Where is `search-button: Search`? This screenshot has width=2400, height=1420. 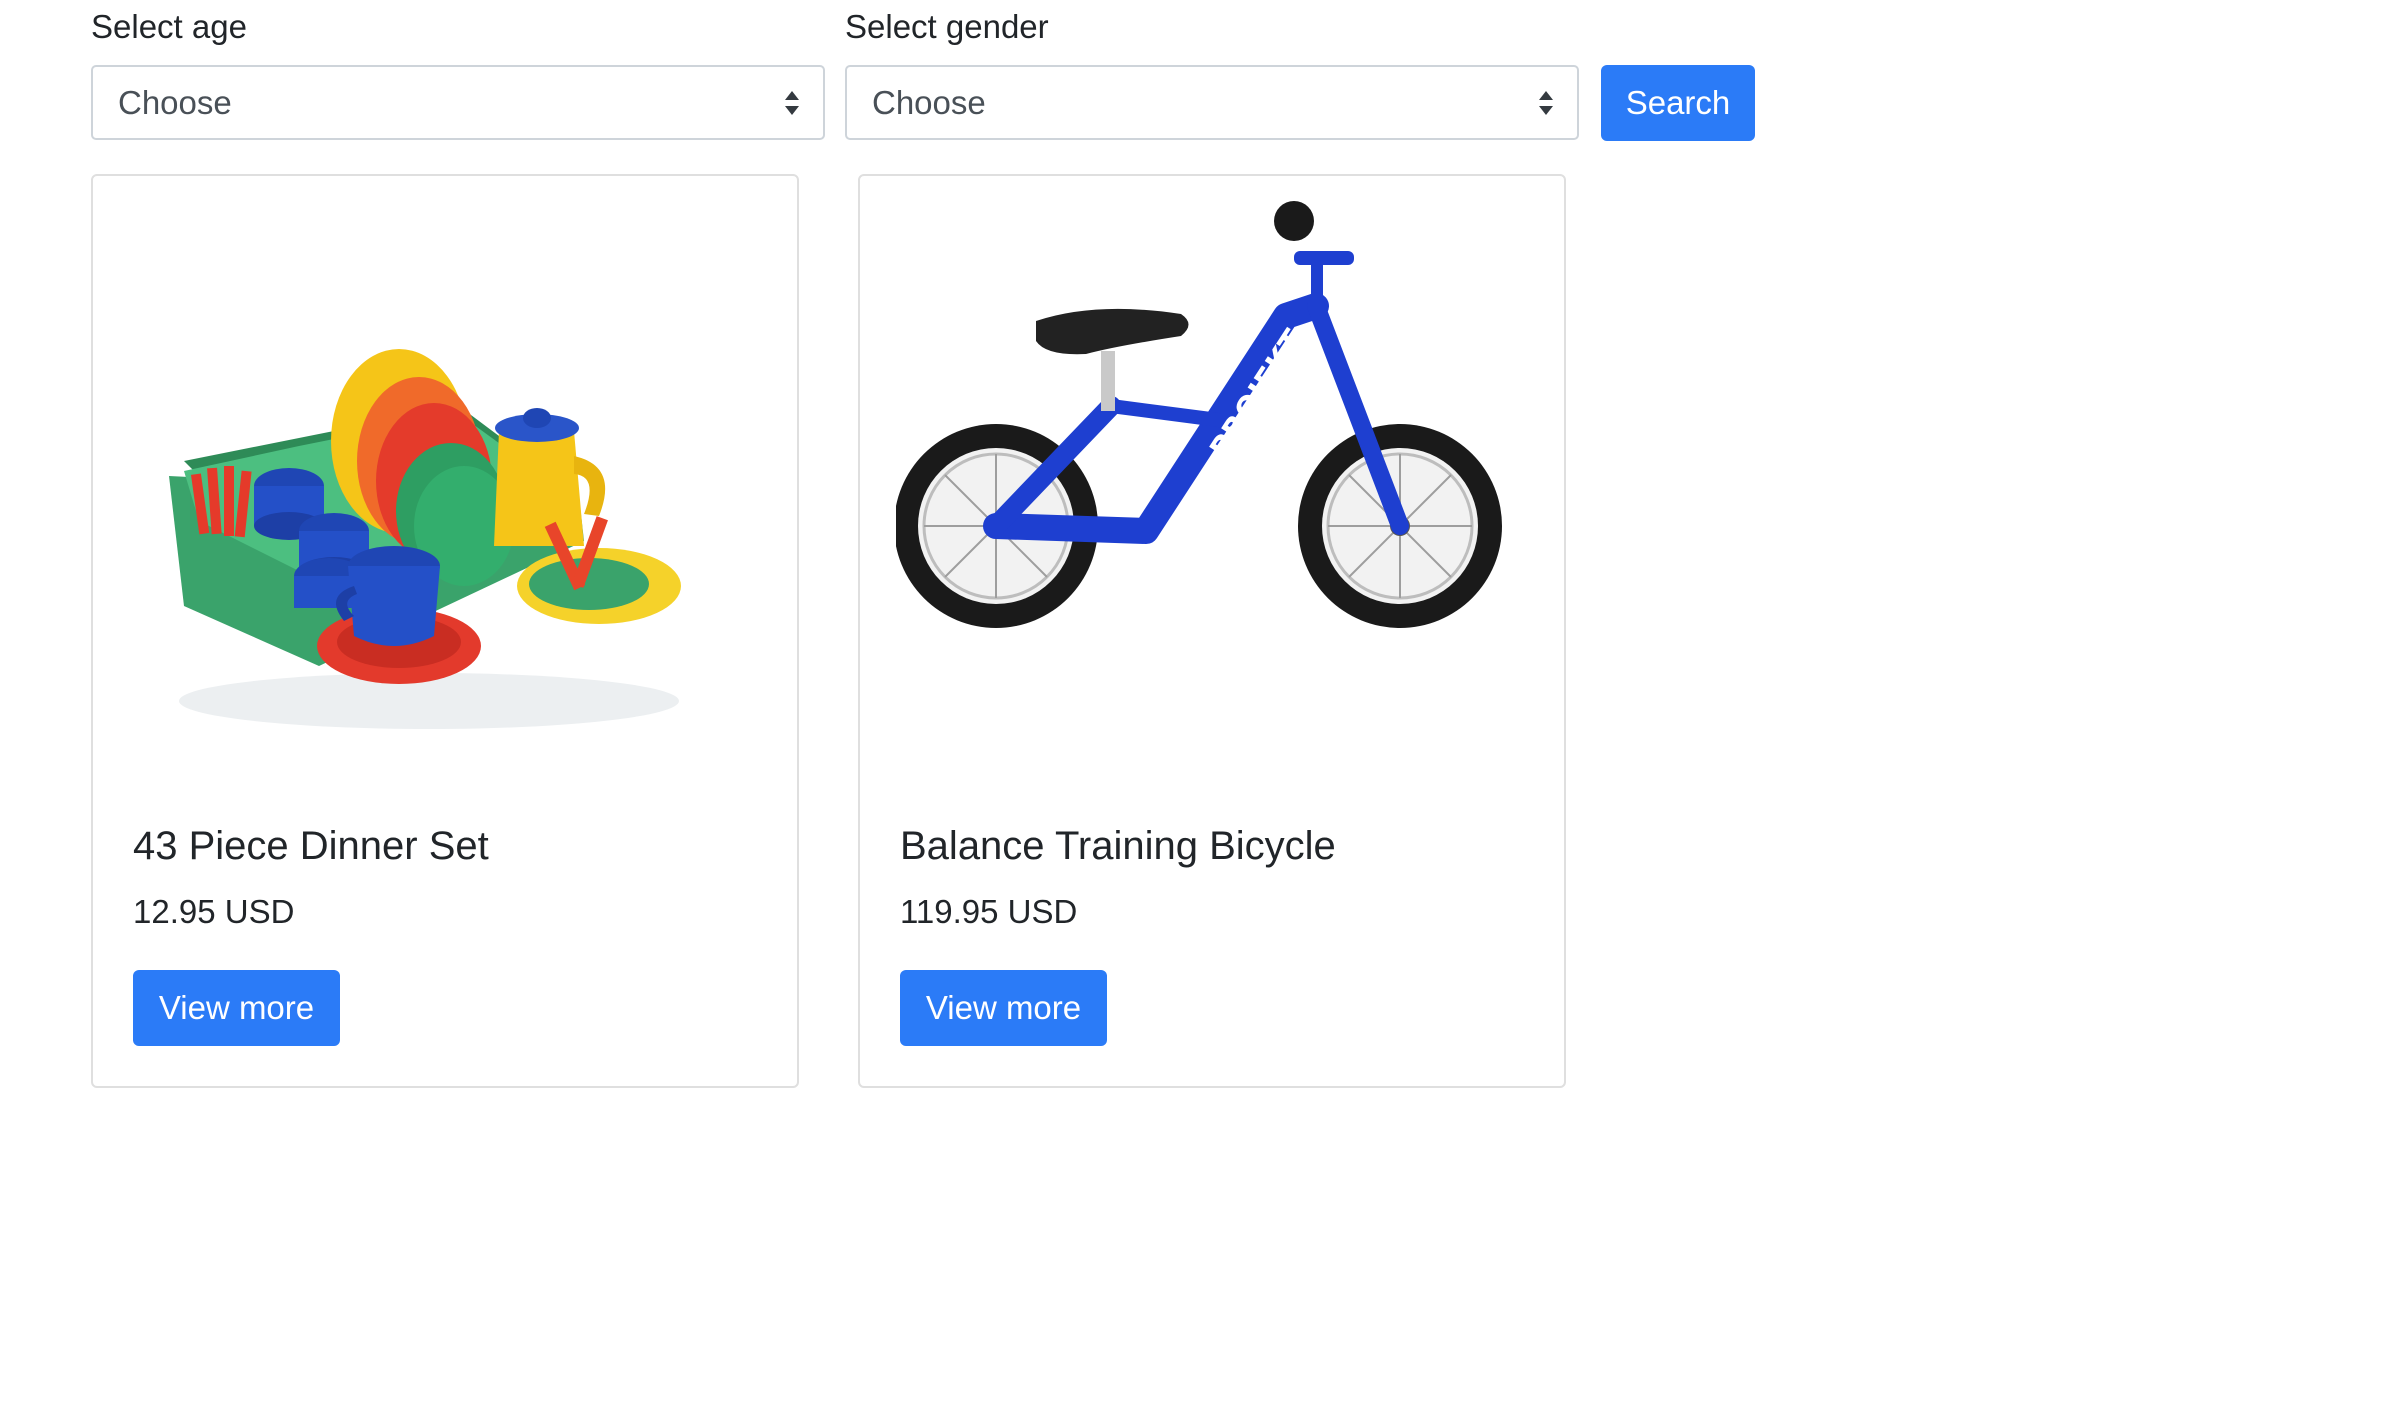 search-button: Search is located at coordinates (1678, 103).